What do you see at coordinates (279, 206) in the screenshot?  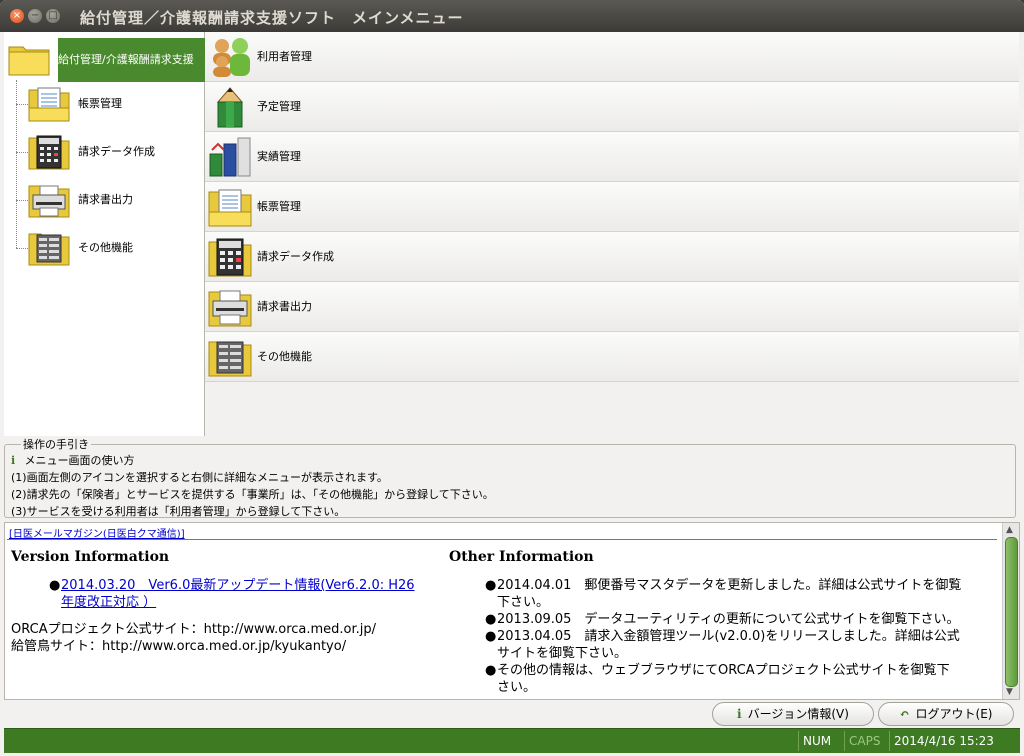 I see `menu-item-label: 帳票管理` at bounding box center [279, 206].